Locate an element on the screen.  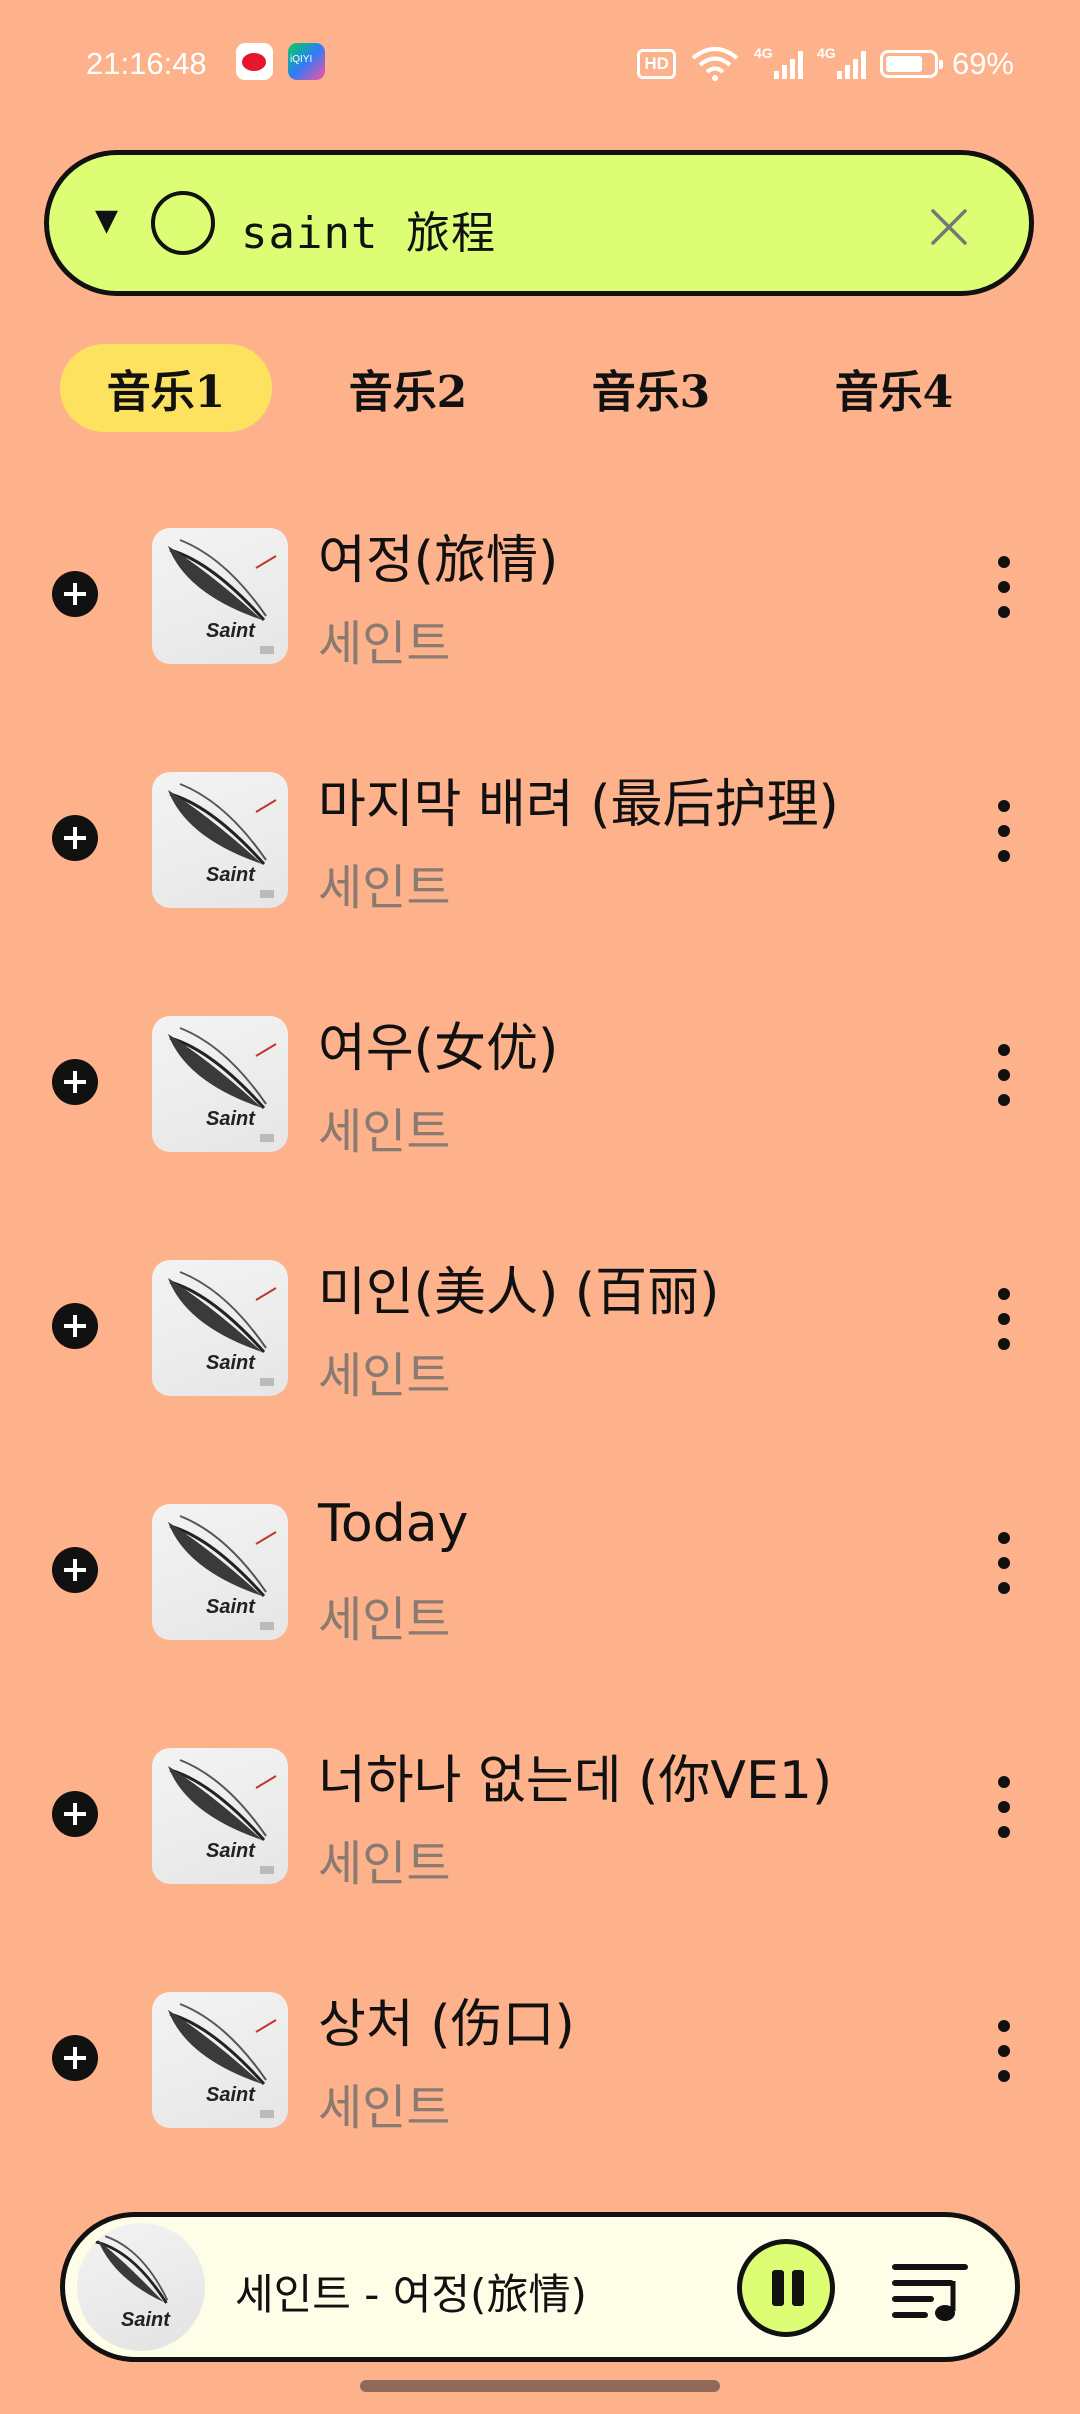
mini-player: Saint 세인트 - 여정(旅情) is located at coordinates (540, 2287).